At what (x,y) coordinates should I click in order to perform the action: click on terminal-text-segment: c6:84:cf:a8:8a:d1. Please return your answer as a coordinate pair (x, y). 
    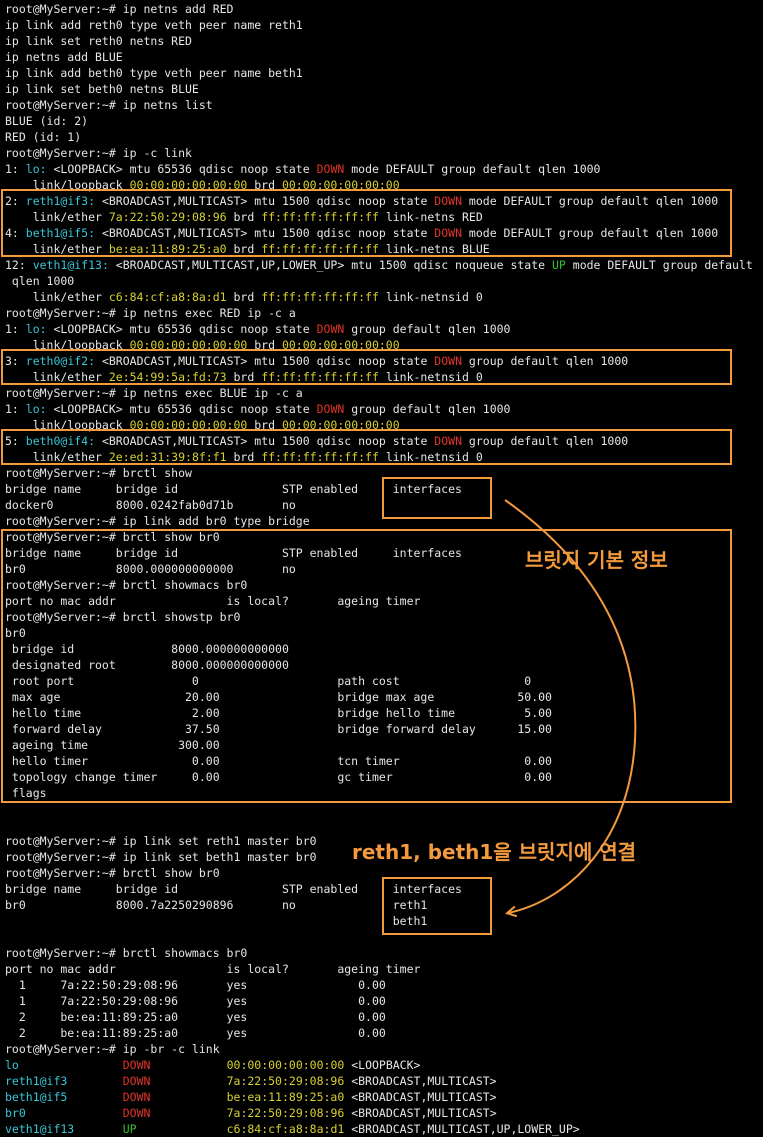
    Looking at the image, I should click on (285, 1129).